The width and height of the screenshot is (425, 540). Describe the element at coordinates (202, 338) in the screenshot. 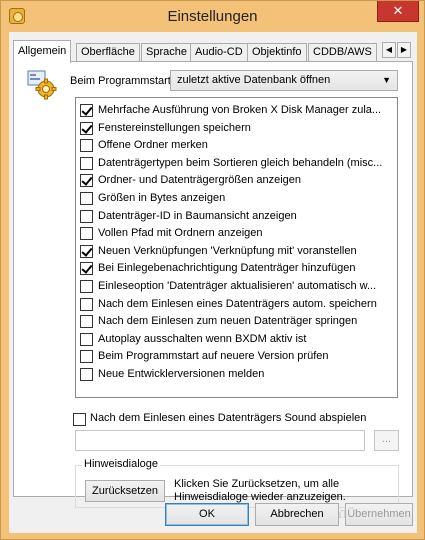

I see `option-label: Autoplay ausschalten wenn BXDM aktiv ist` at that location.